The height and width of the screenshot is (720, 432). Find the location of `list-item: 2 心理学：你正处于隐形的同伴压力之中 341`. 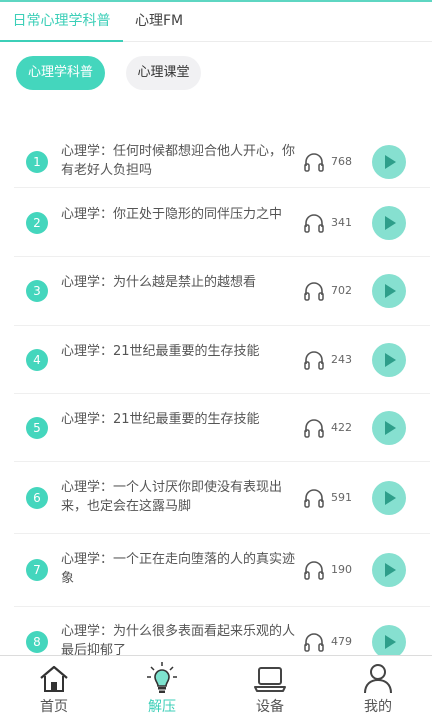

list-item: 2 心理学：你正处于隐形的同伴压力之中 341 is located at coordinates (222, 223).